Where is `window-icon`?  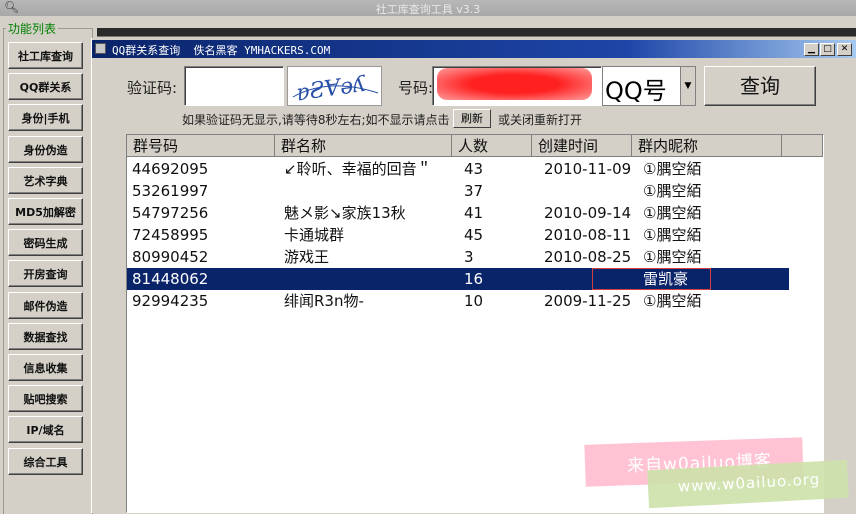
window-icon is located at coordinates (100, 48).